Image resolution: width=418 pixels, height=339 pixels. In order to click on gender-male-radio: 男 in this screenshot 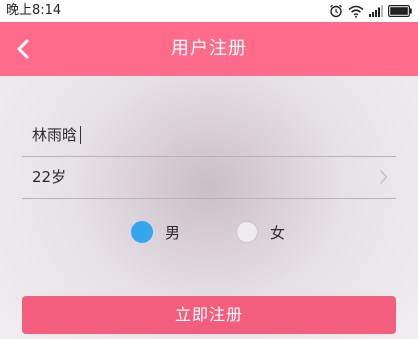, I will do `click(155, 232)`.